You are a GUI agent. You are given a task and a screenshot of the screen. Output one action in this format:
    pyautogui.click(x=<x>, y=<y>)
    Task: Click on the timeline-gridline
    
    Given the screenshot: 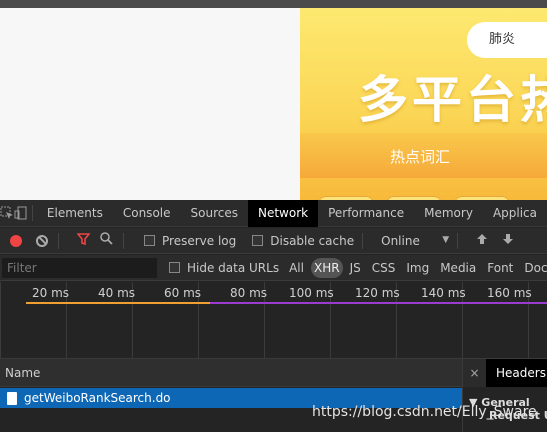 What is the action you would take?
    pyautogui.click(x=0, y=320)
    